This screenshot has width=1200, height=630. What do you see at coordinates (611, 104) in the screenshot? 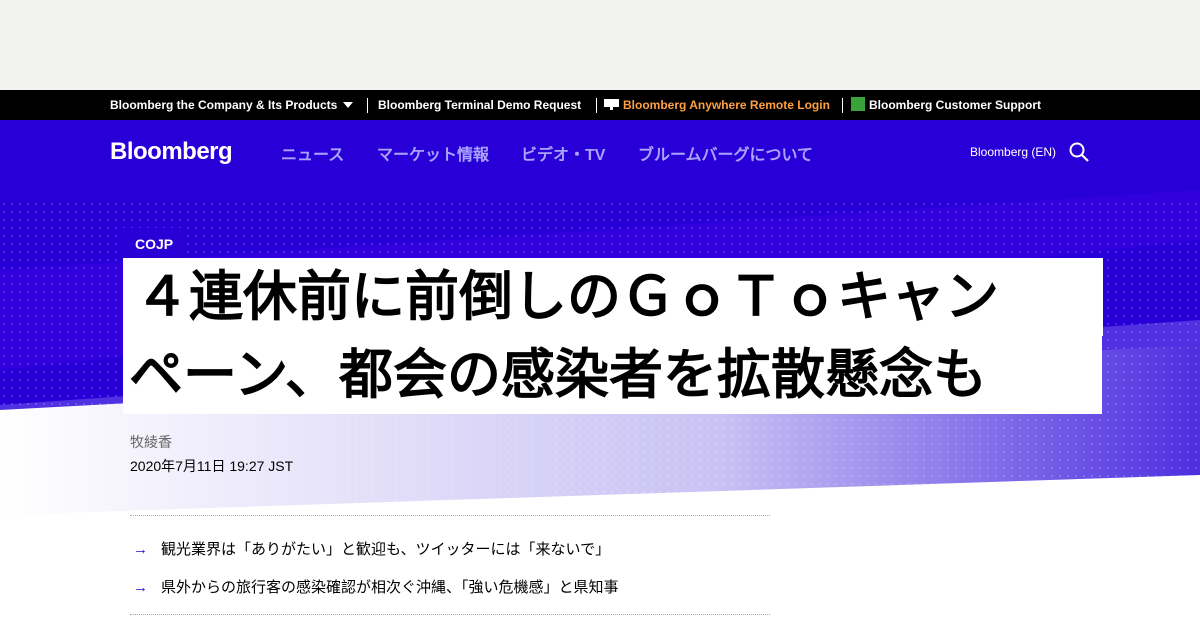
I see `monitor-icon` at bounding box center [611, 104].